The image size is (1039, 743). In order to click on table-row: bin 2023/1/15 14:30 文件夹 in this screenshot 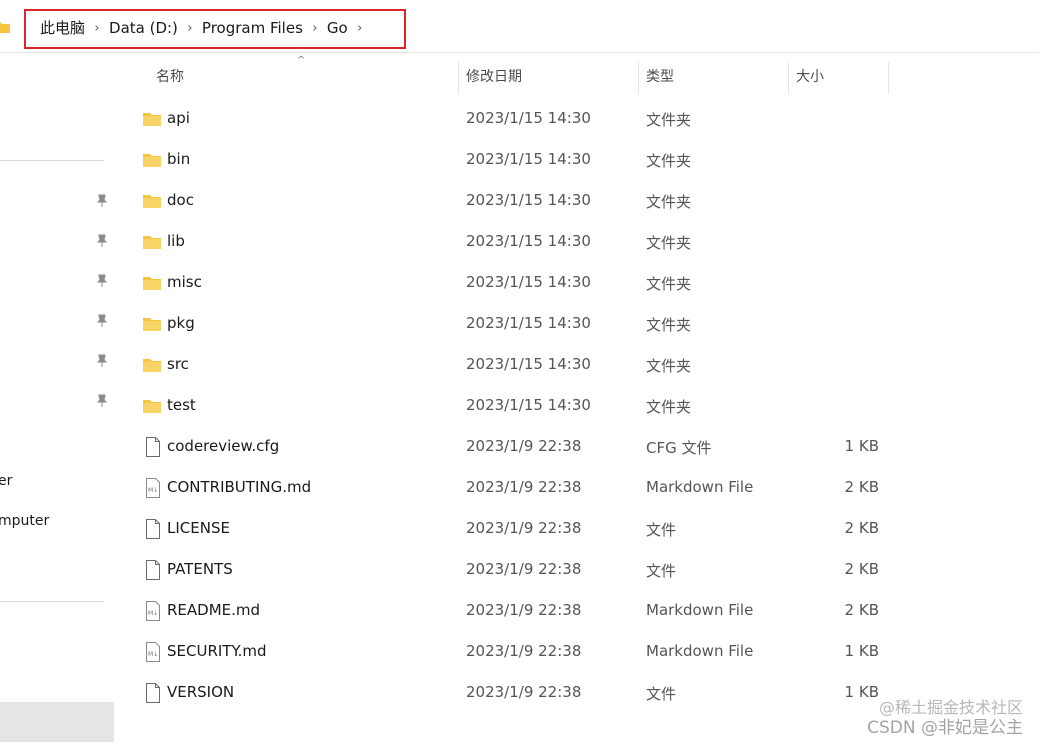, I will do `click(508, 160)`.